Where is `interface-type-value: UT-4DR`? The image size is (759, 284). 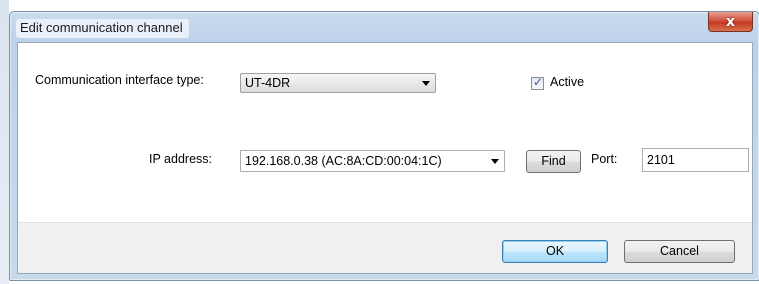
interface-type-value: UT-4DR is located at coordinates (268, 83).